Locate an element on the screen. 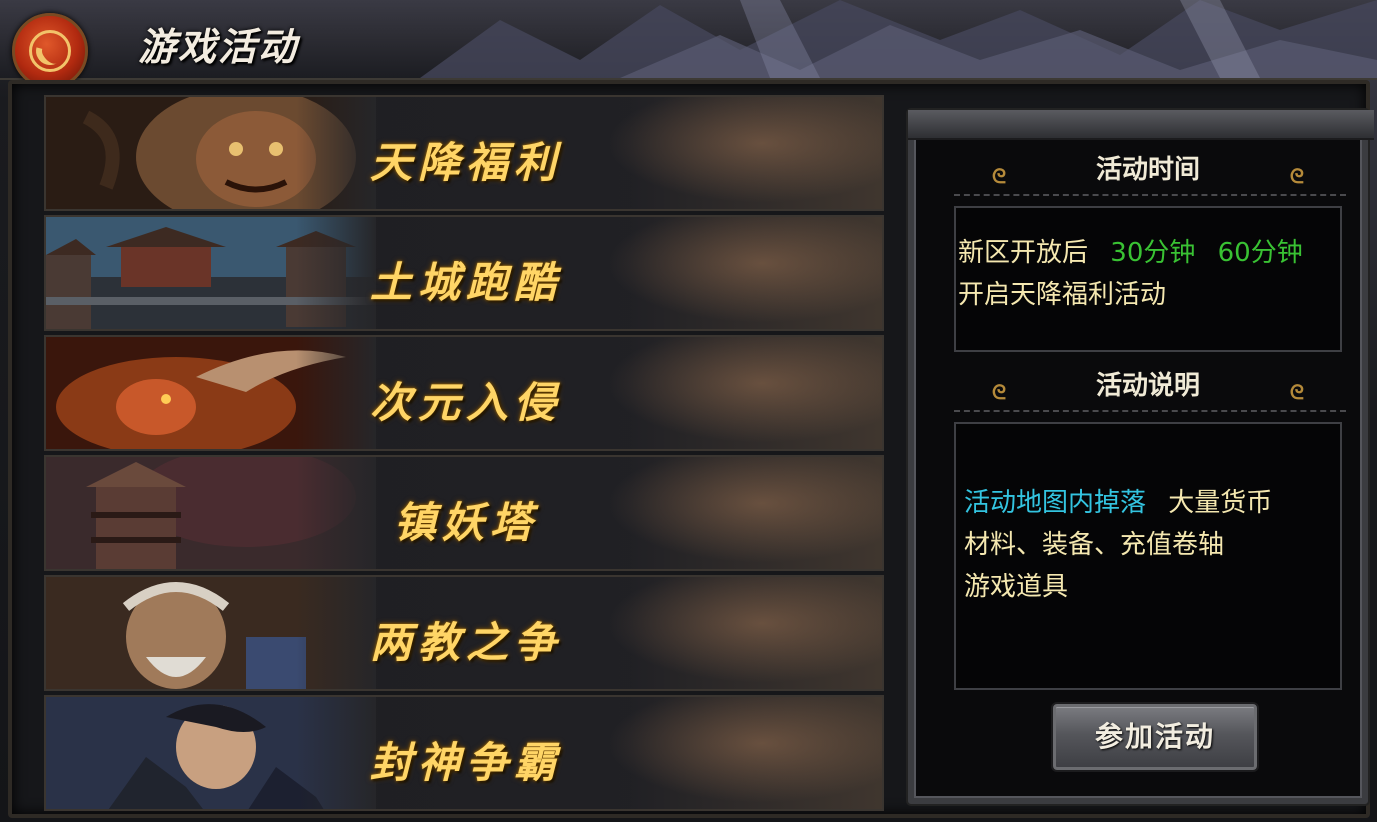  activity-label: 封神争霸 is located at coordinates (465, 762).